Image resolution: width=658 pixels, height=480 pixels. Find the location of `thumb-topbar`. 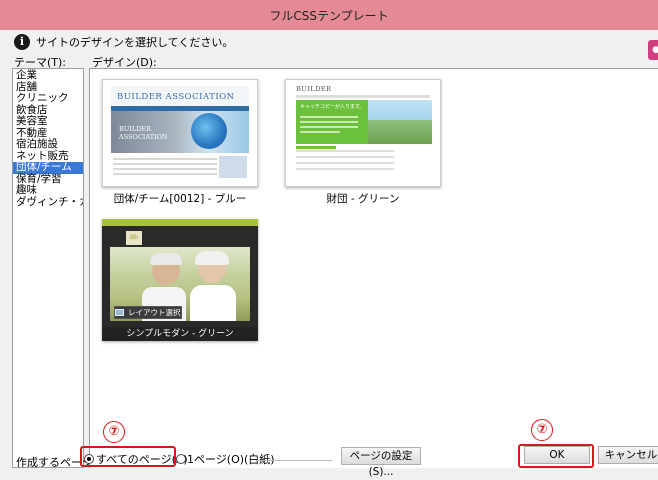

thumb-topbar is located at coordinates (180, 222).